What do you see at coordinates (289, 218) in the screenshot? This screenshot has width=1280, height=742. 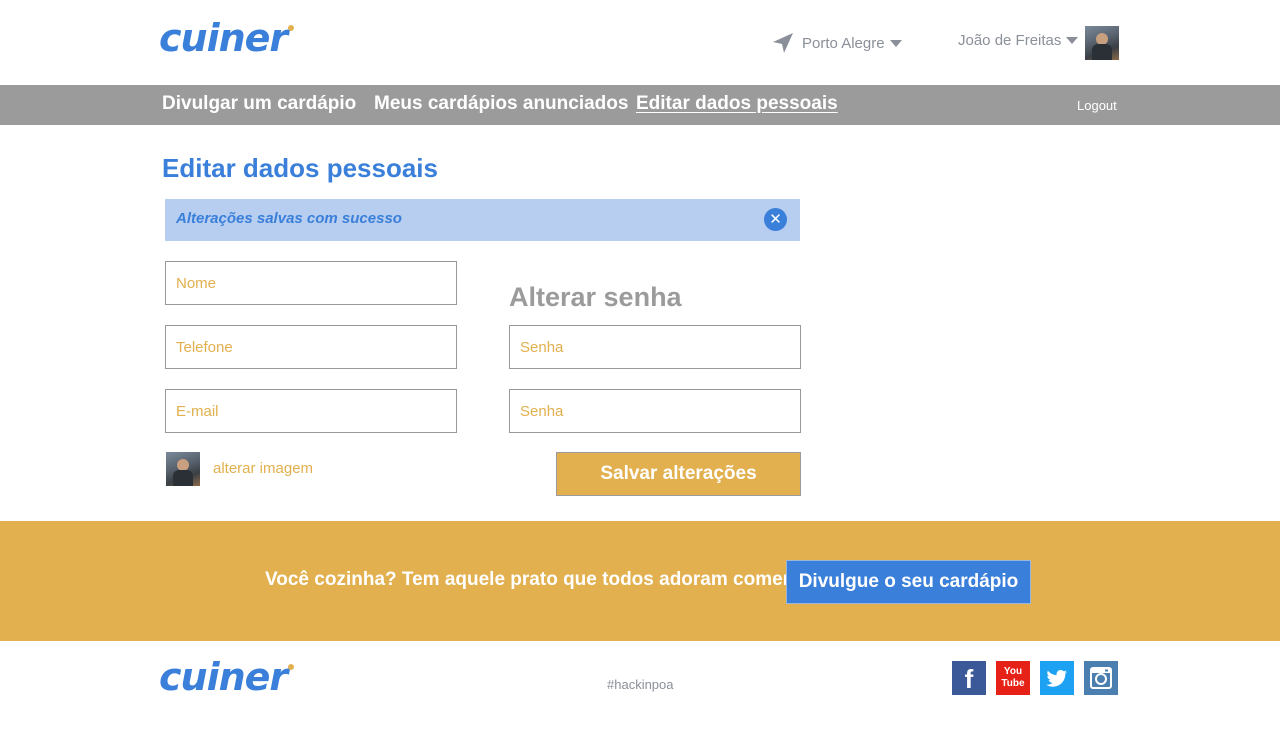 I see `alert-message: Alterações salvas com sucesso` at bounding box center [289, 218].